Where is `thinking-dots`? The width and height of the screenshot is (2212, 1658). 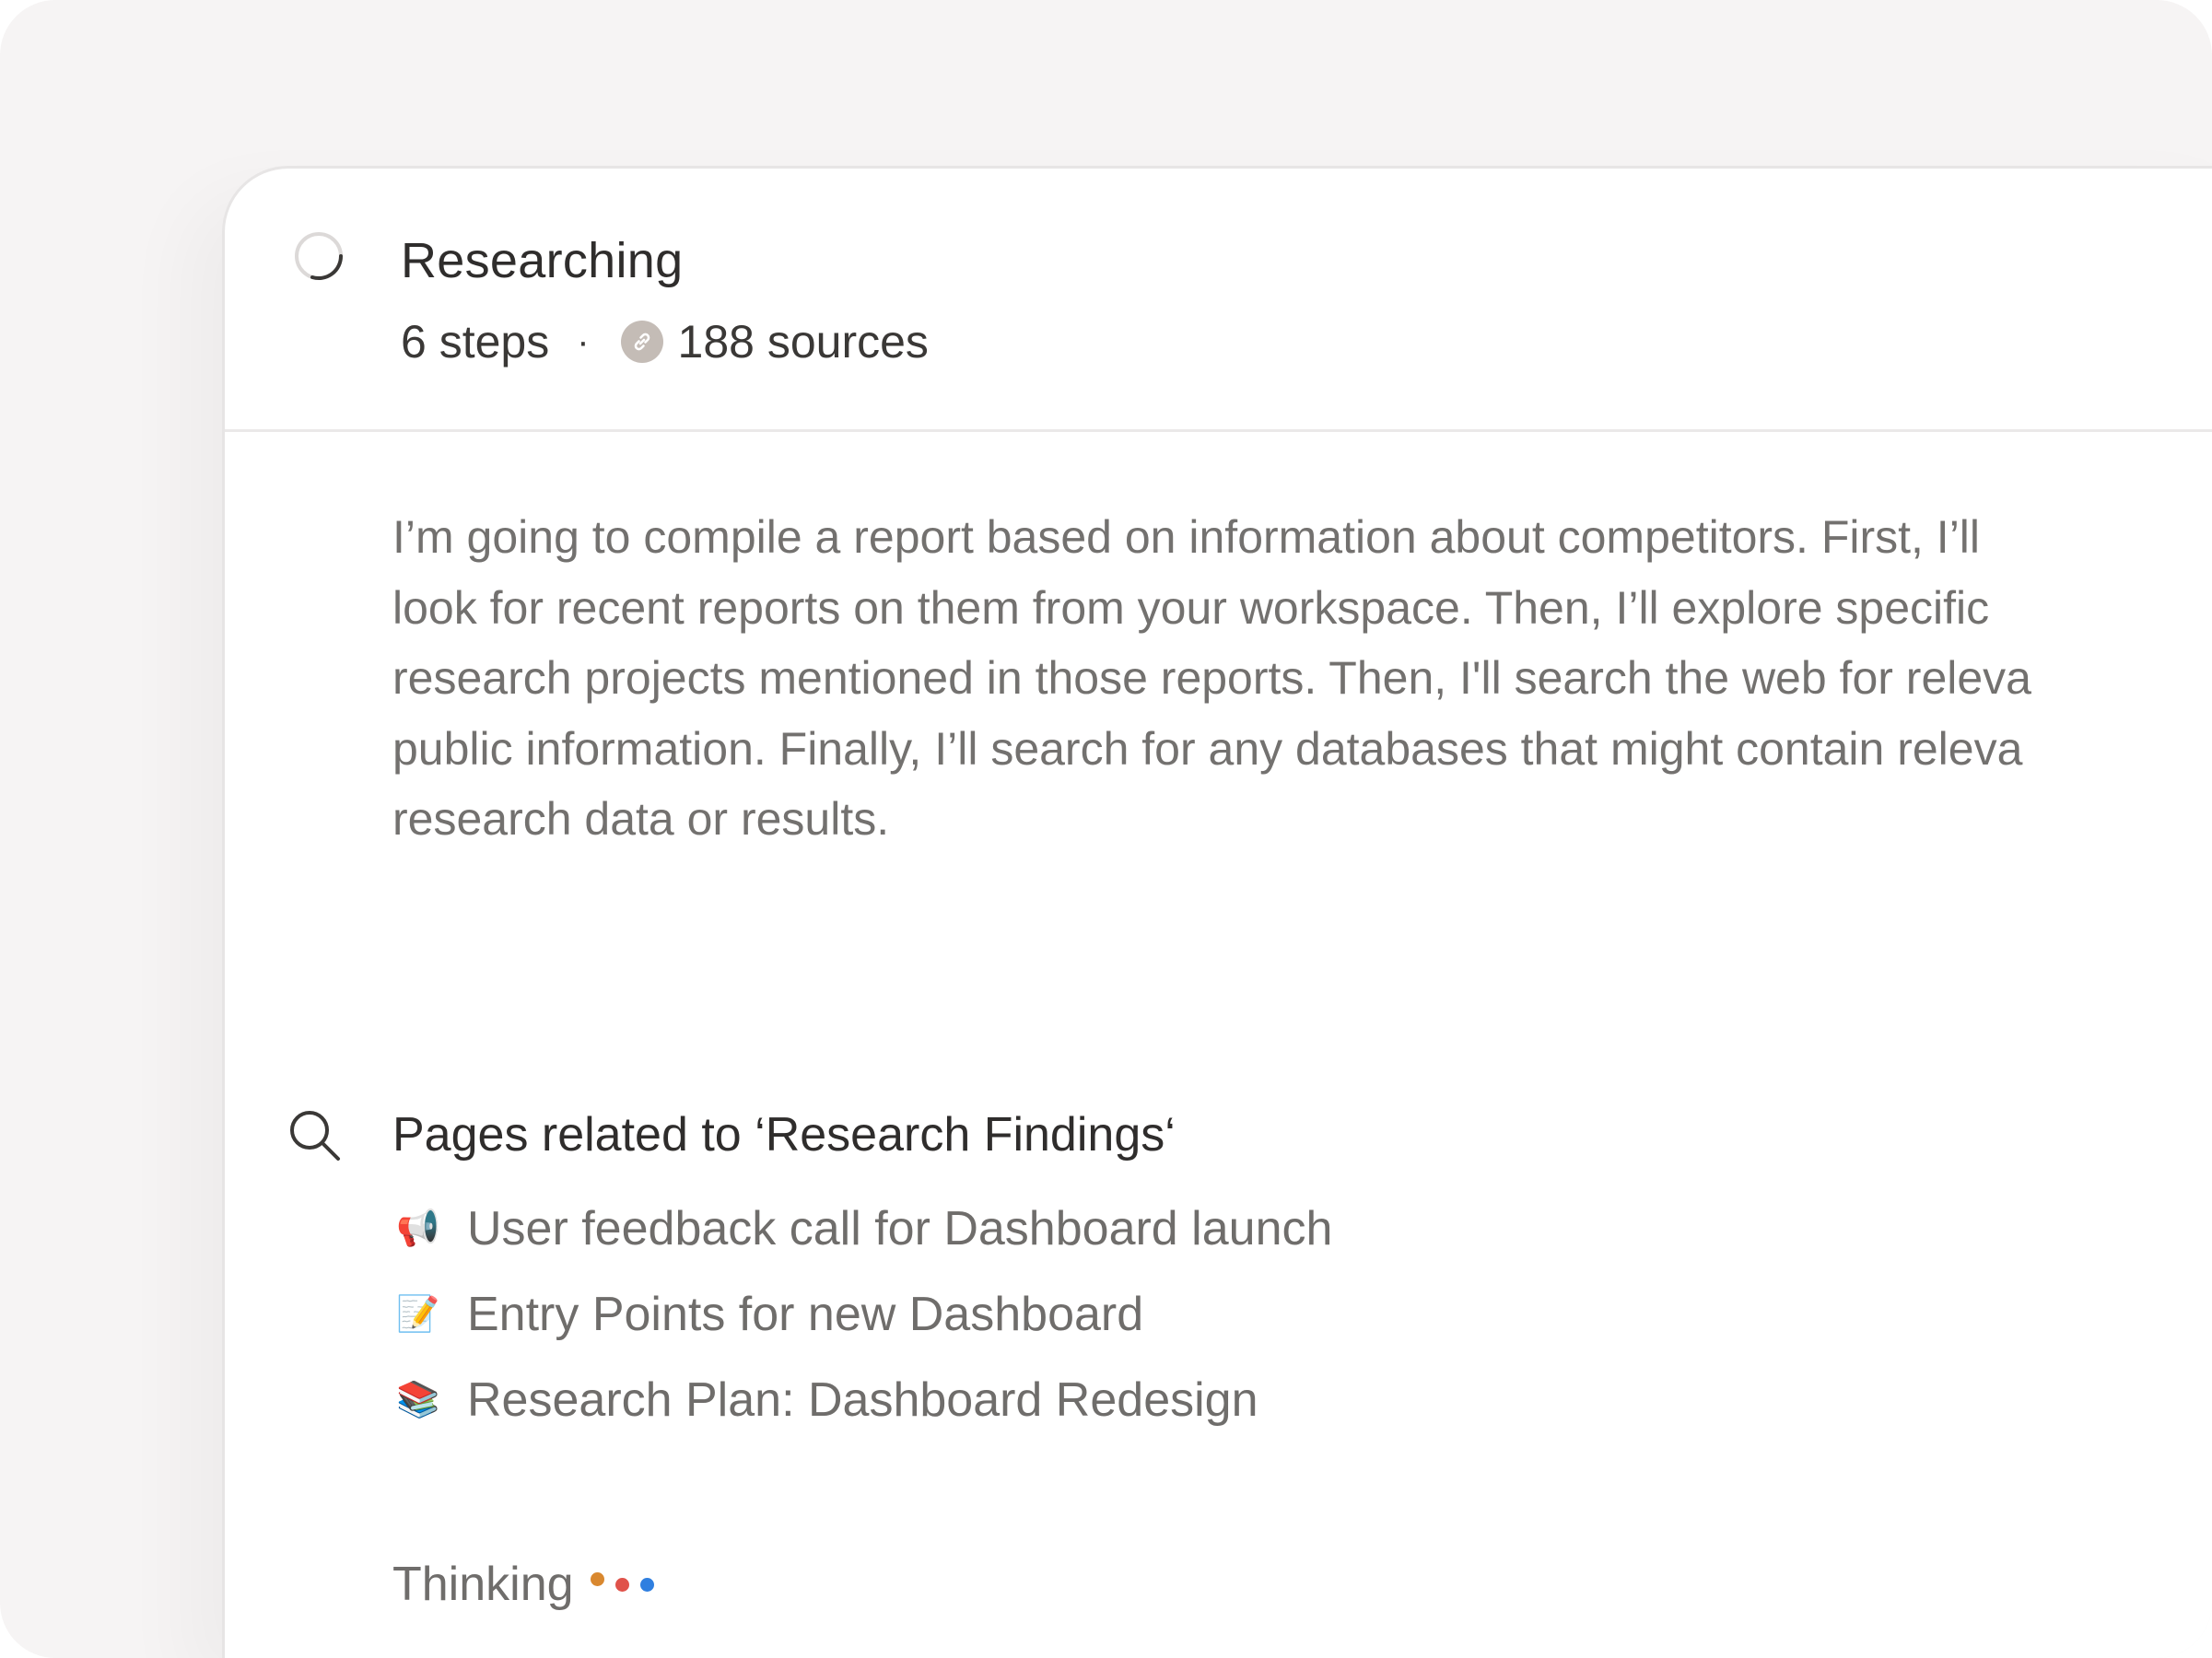 thinking-dots is located at coordinates (627, 1581).